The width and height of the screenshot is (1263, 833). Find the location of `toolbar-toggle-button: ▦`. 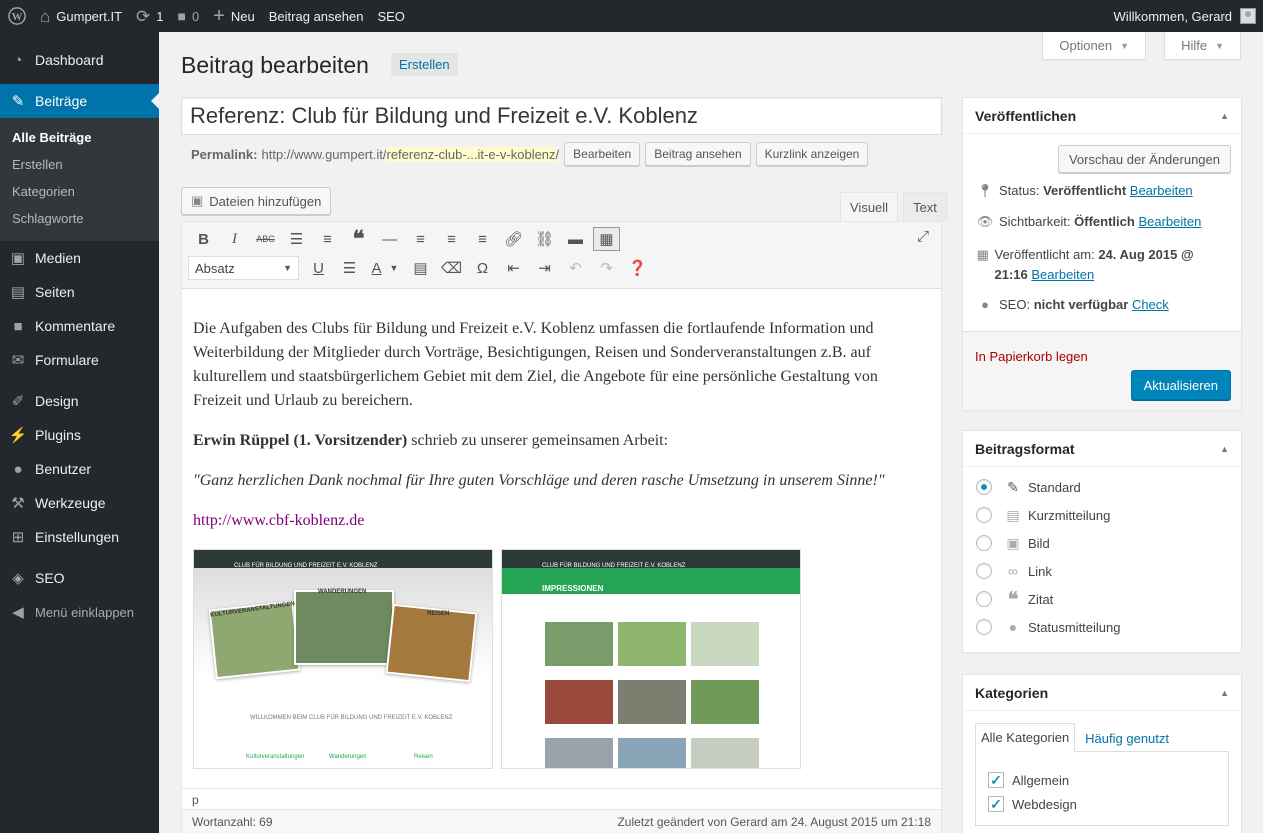

toolbar-toggle-button: ▦ is located at coordinates (606, 239).